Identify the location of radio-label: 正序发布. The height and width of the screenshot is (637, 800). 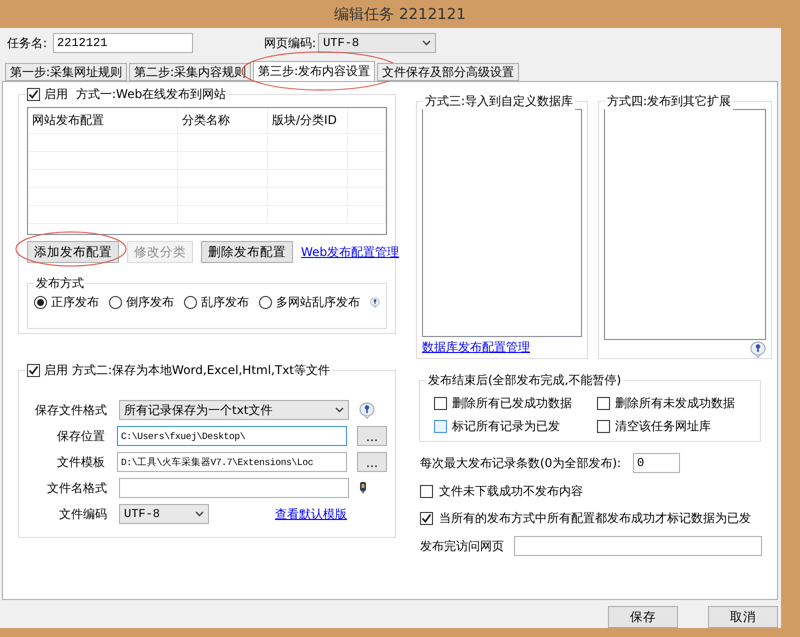
(75, 303).